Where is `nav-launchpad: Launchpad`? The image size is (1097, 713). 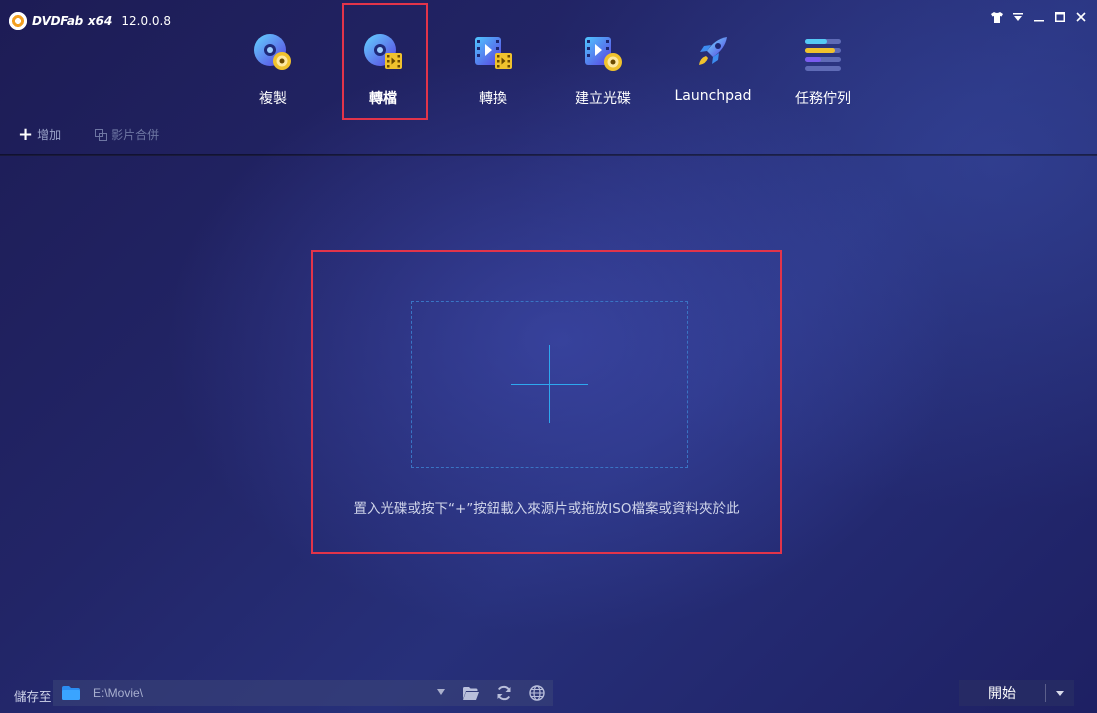 nav-launchpad: Launchpad is located at coordinates (713, 69).